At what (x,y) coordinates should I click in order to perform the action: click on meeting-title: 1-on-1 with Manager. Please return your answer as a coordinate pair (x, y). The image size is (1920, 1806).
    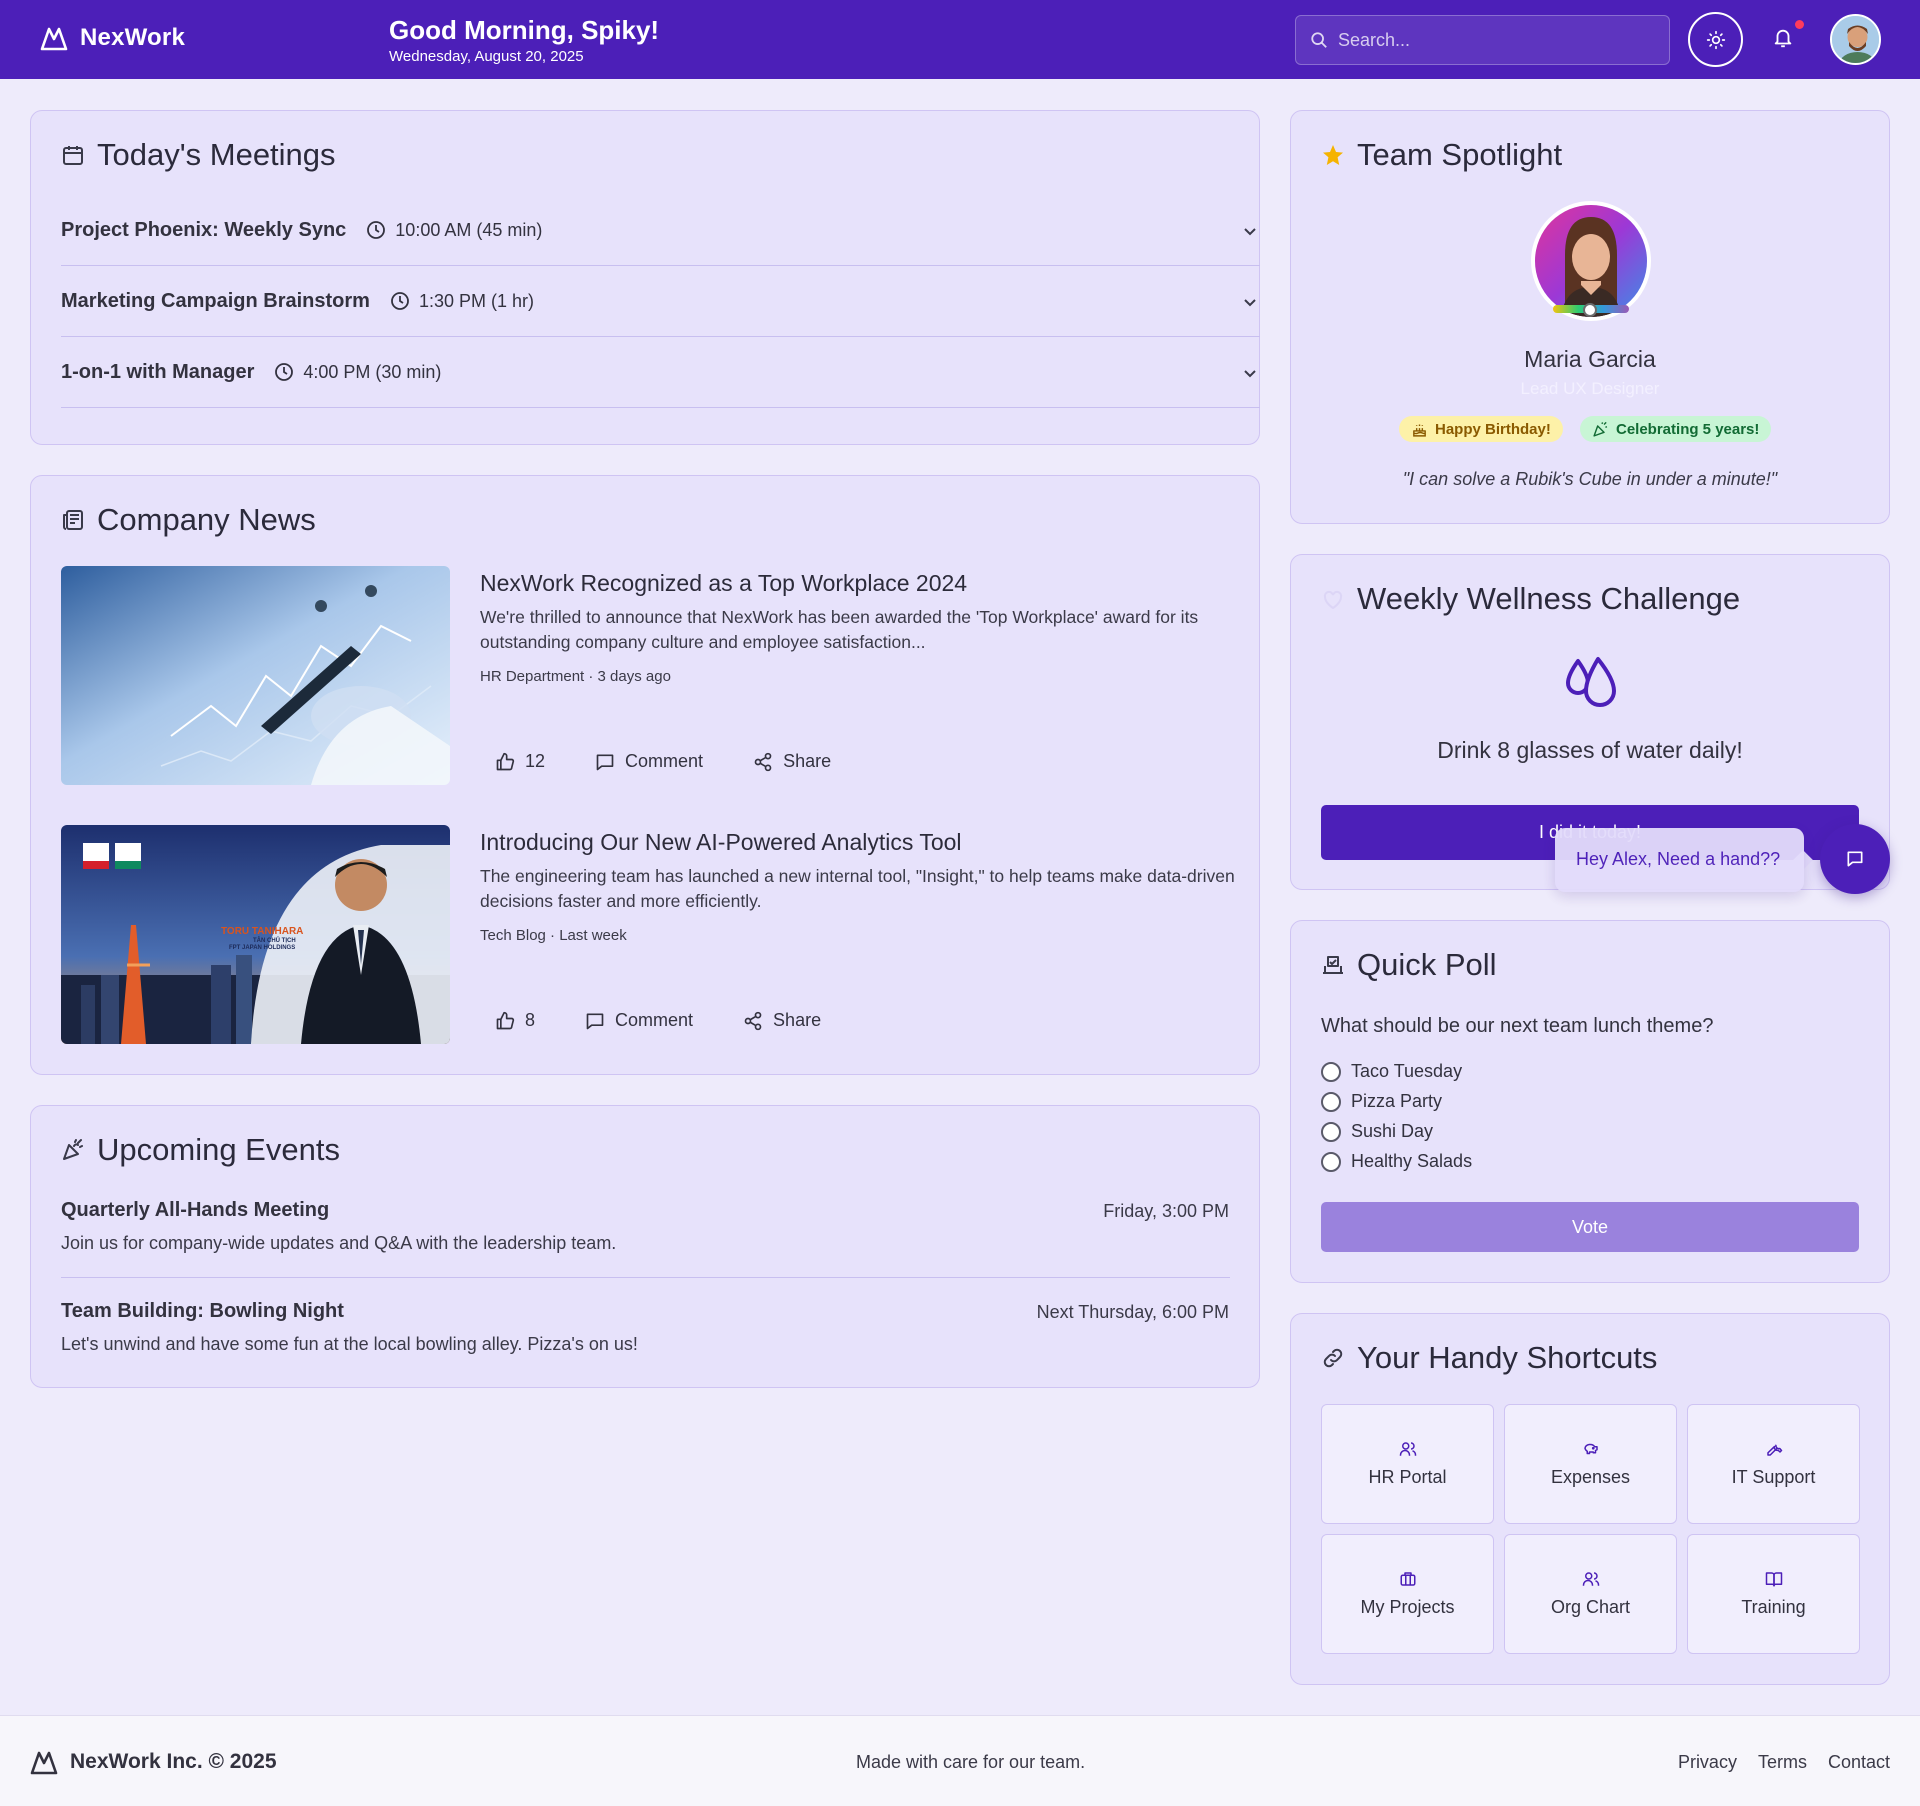
    Looking at the image, I should click on (158, 371).